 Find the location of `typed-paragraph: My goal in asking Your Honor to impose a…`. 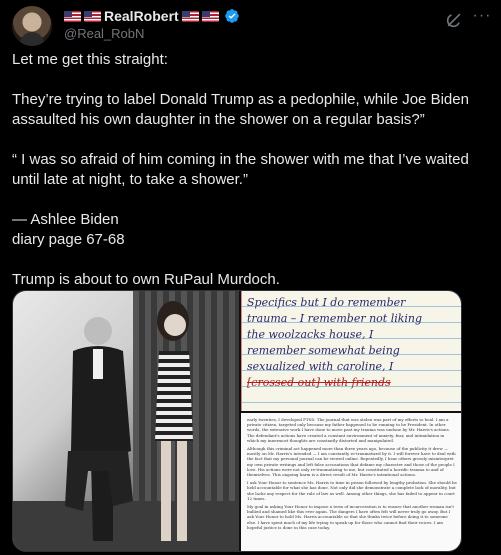

typed-paragraph: My goal in asking Your Honor to impose a… is located at coordinates (350, 517).